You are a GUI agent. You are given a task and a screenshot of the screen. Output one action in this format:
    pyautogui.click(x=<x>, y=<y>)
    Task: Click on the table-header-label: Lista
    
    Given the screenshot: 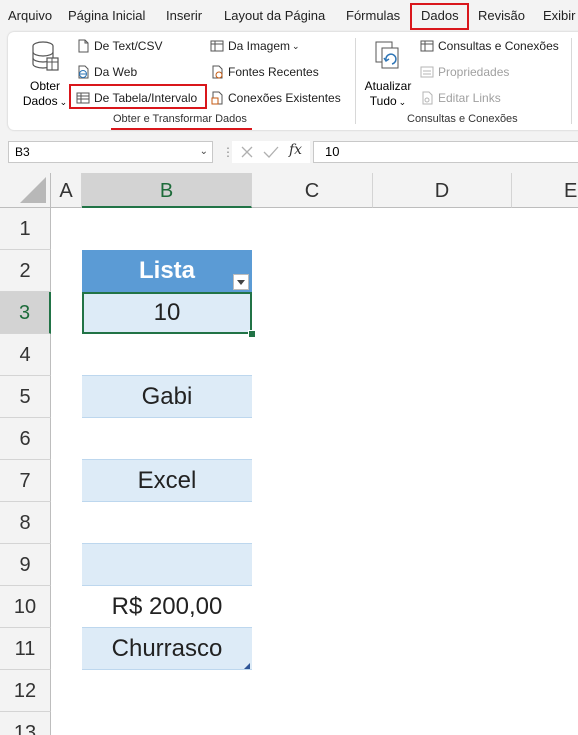 What is the action you would take?
    pyautogui.click(x=166, y=270)
    